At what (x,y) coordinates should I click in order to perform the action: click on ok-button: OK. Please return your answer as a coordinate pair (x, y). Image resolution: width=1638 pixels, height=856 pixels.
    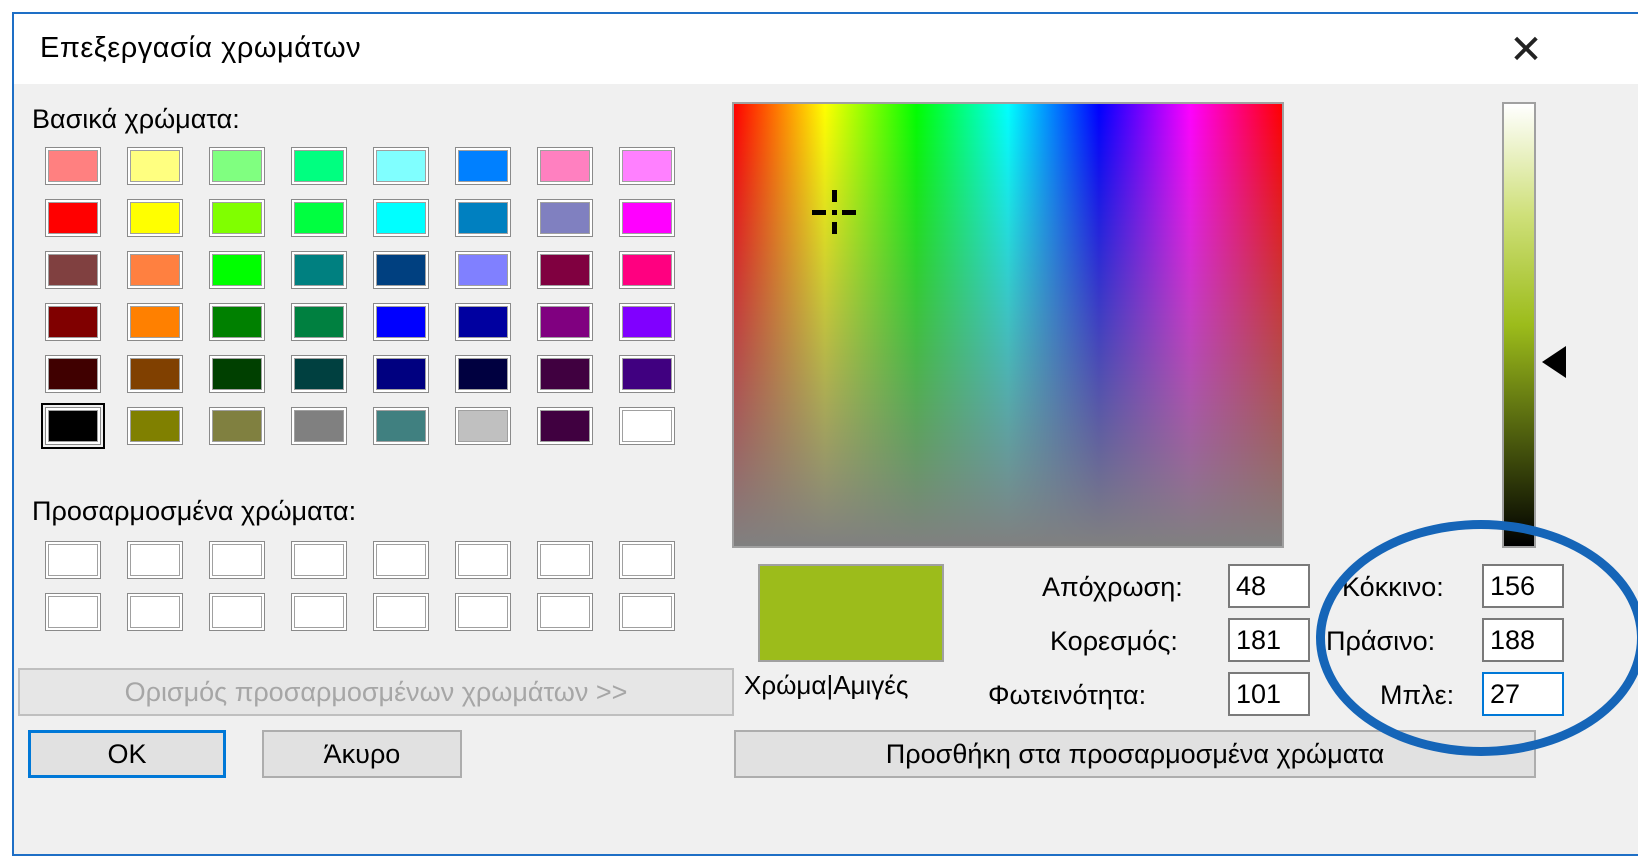
    Looking at the image, I should click on (127, 754).